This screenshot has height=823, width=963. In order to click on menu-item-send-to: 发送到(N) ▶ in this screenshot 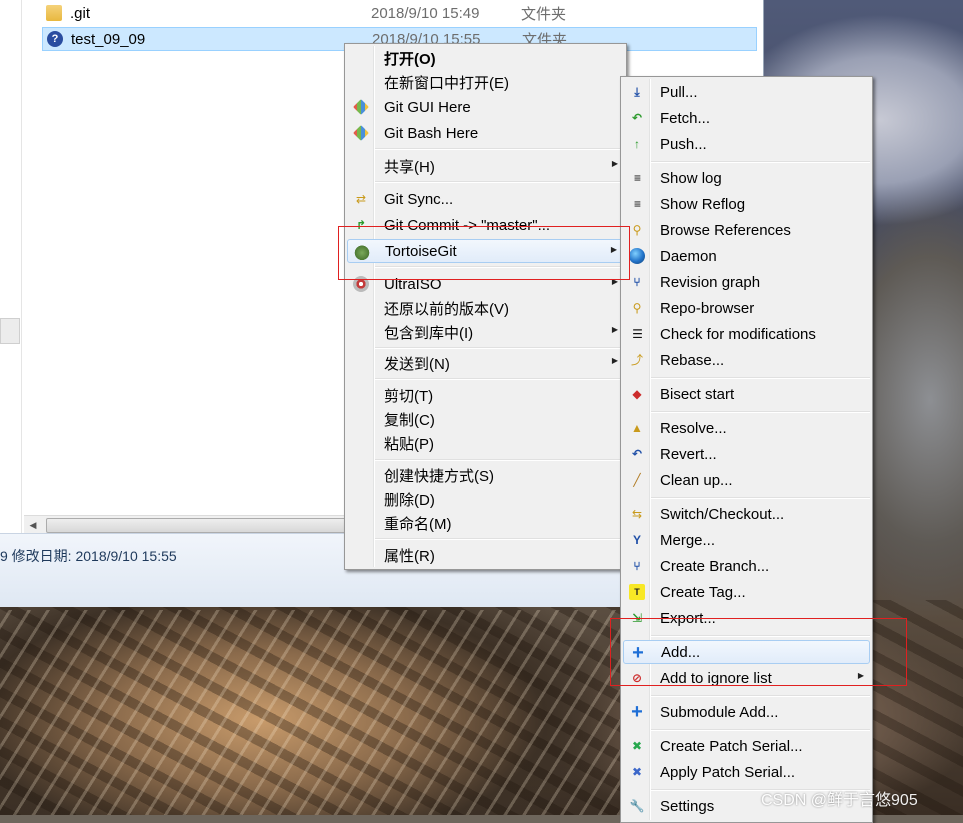, I will do `click(485, 363)`.